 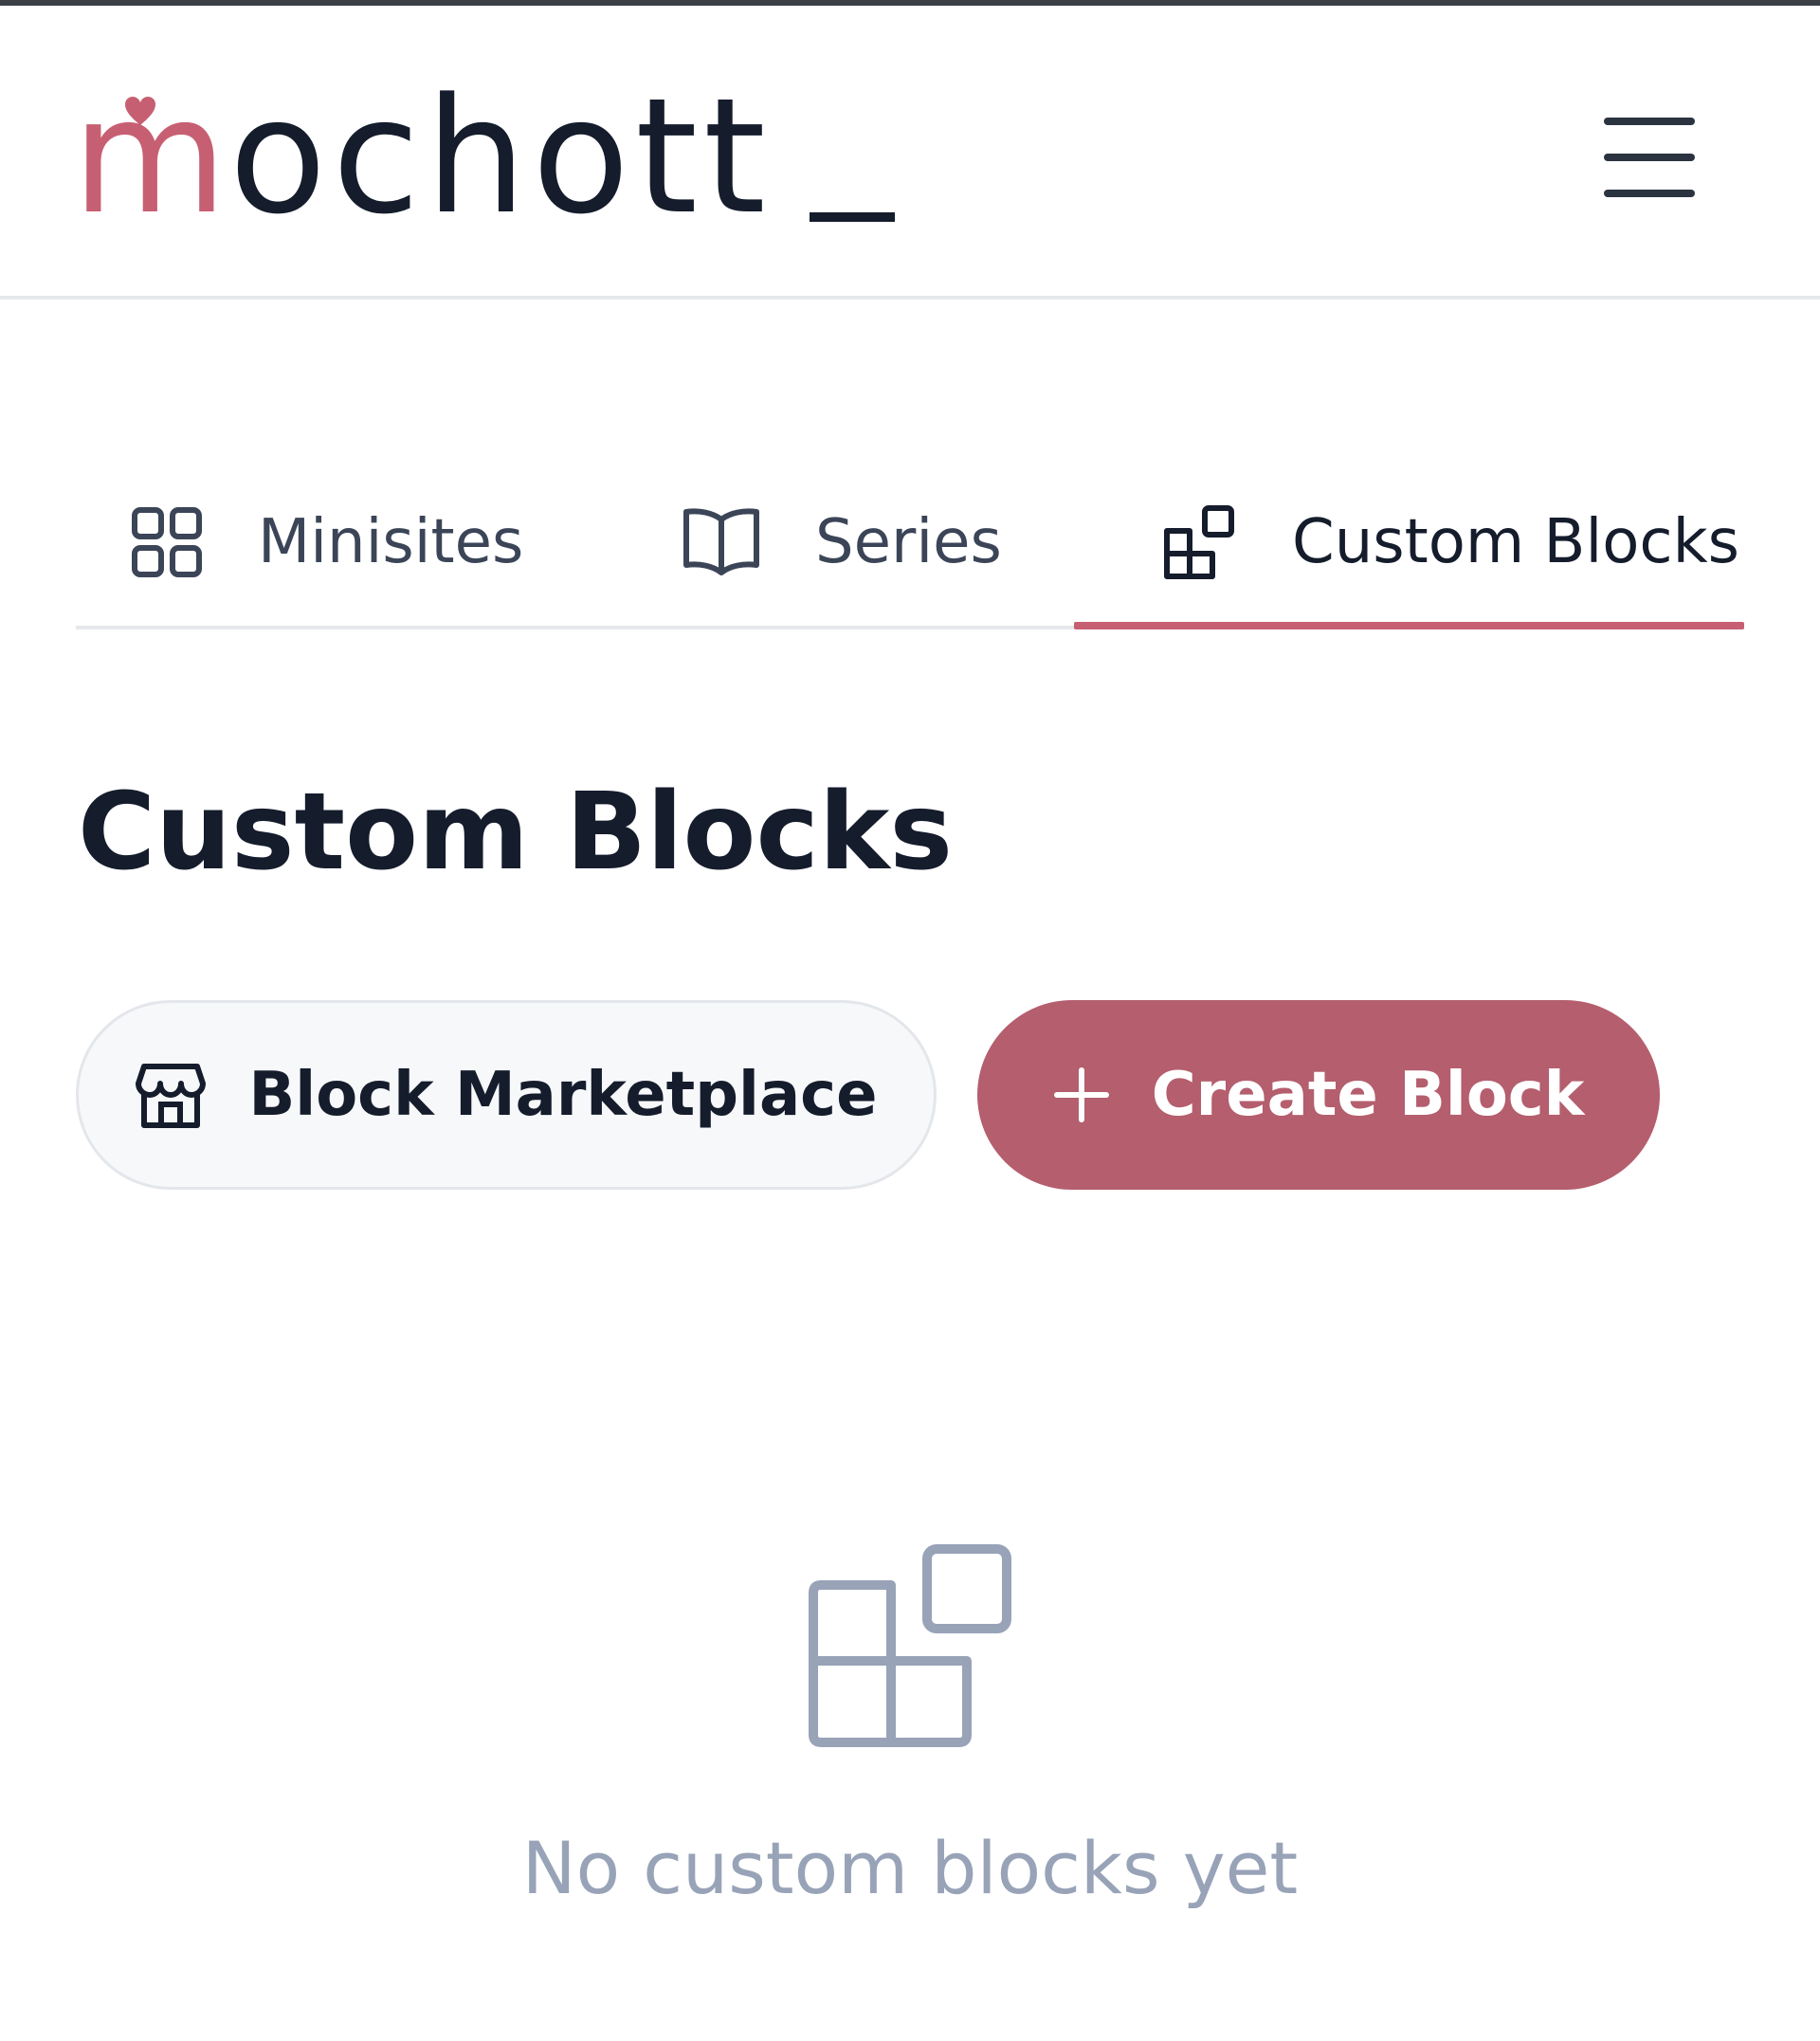 I want to click on hamburger-menu-icon, so click(x=1649, y=157).